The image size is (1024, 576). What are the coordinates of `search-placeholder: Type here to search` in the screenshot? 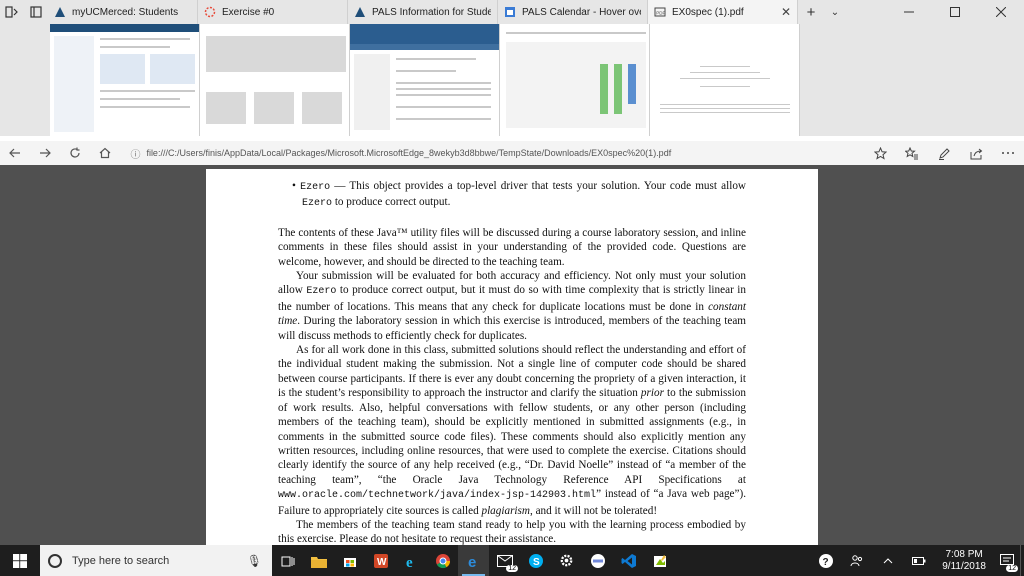 It's located at (121, 560).